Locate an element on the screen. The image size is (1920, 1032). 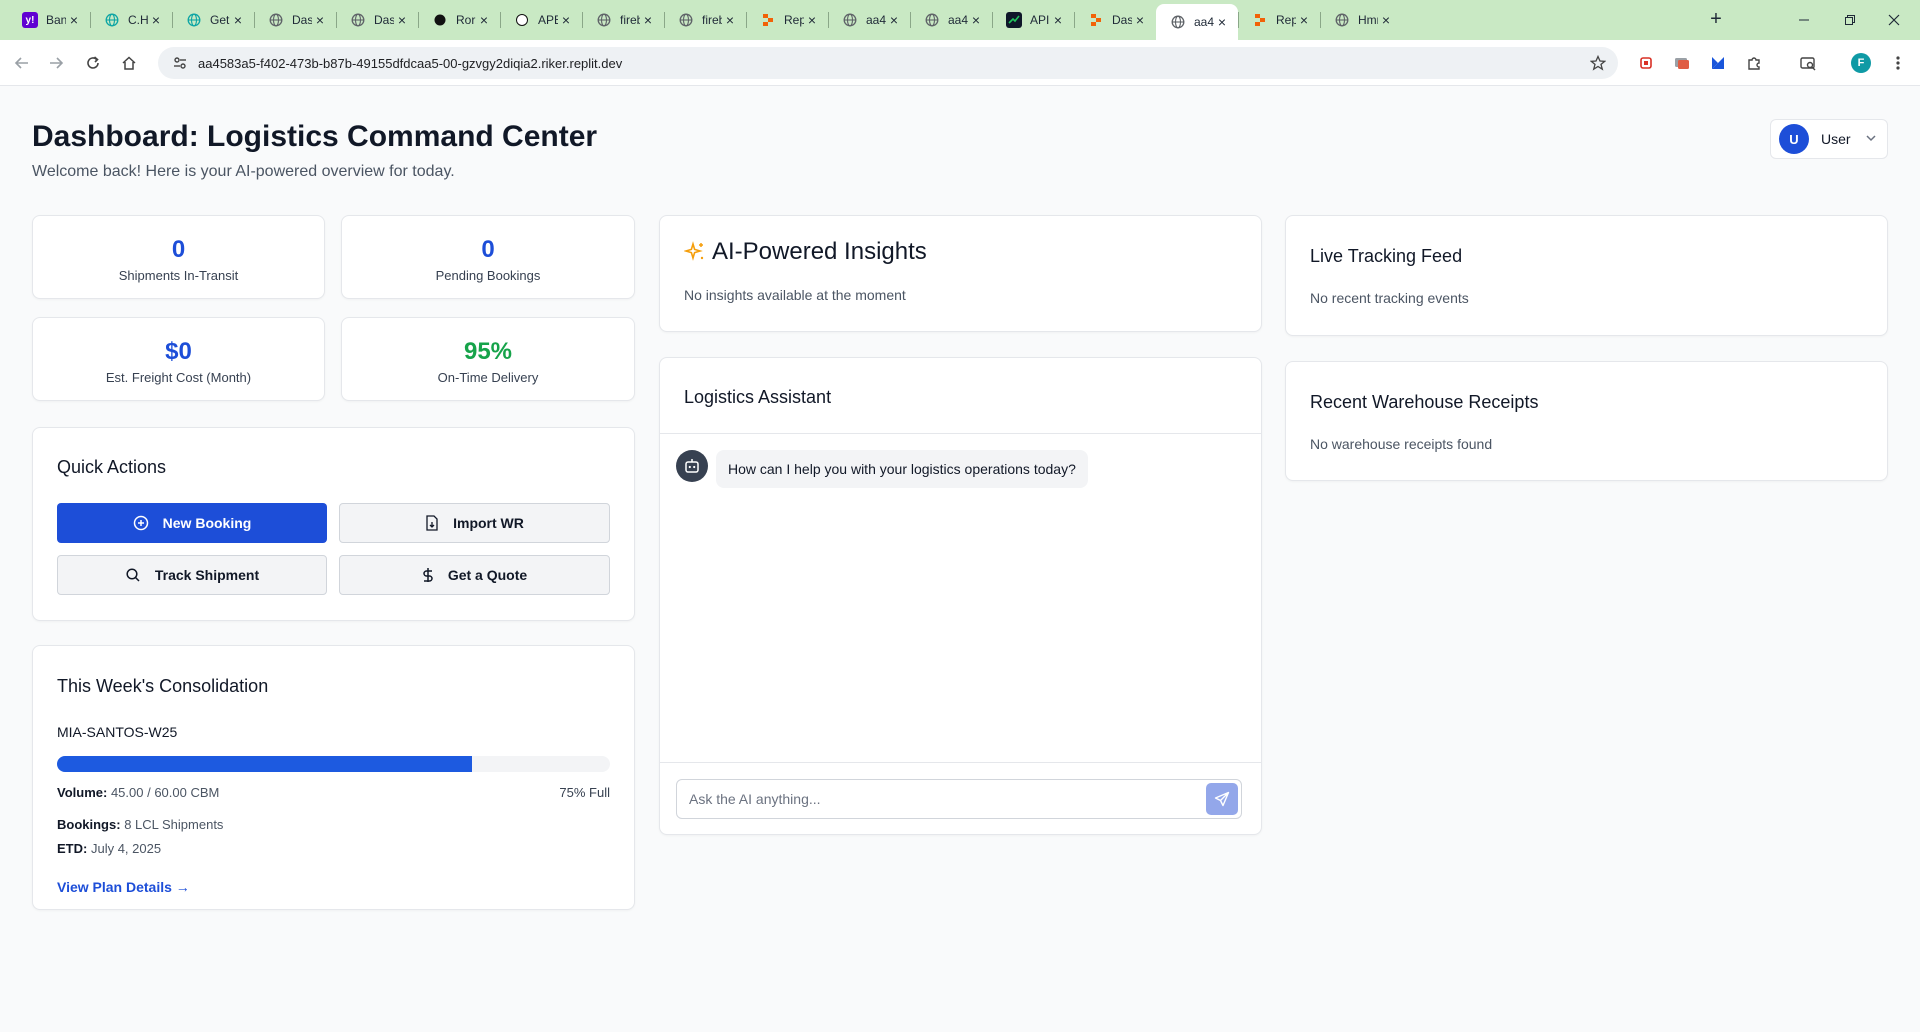
stat-card-pending: 0 Pending Bookings is located at coordinates (488, 257).